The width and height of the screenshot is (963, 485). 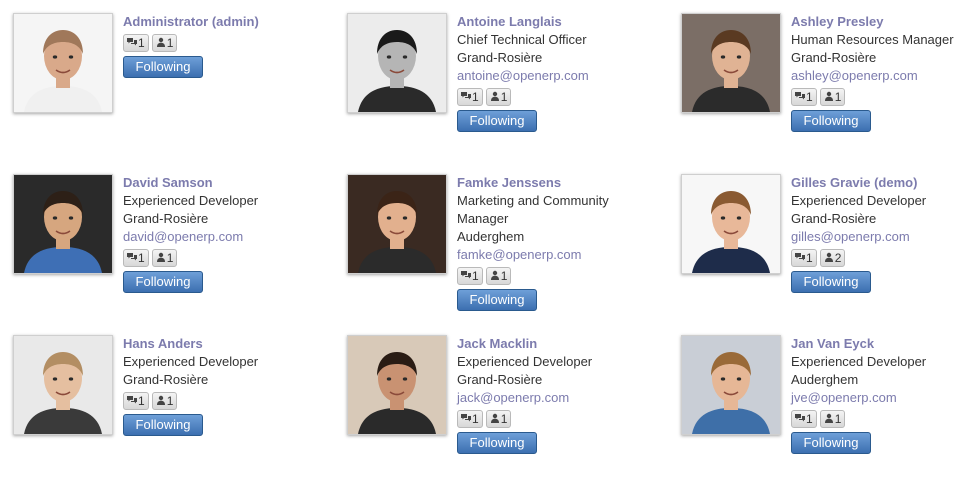 What do you see at coordinates (877, 344) in the screenshot?
I see `user-name: Jan Van Eyck` at bounding box center [877, 344].